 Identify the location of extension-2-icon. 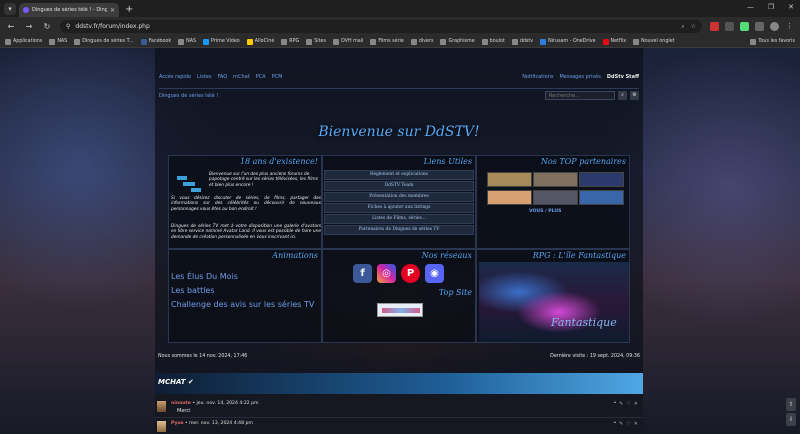
(744, 26).